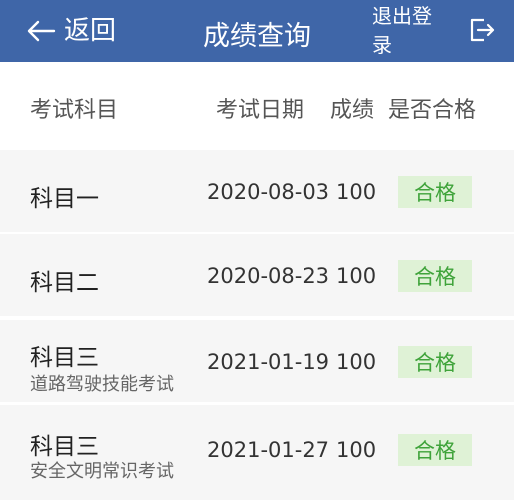 The width and height of the screenshot is (514, 500). I want to click on row-subject-note: 道路驾驶技能考试, so click(102, 384).